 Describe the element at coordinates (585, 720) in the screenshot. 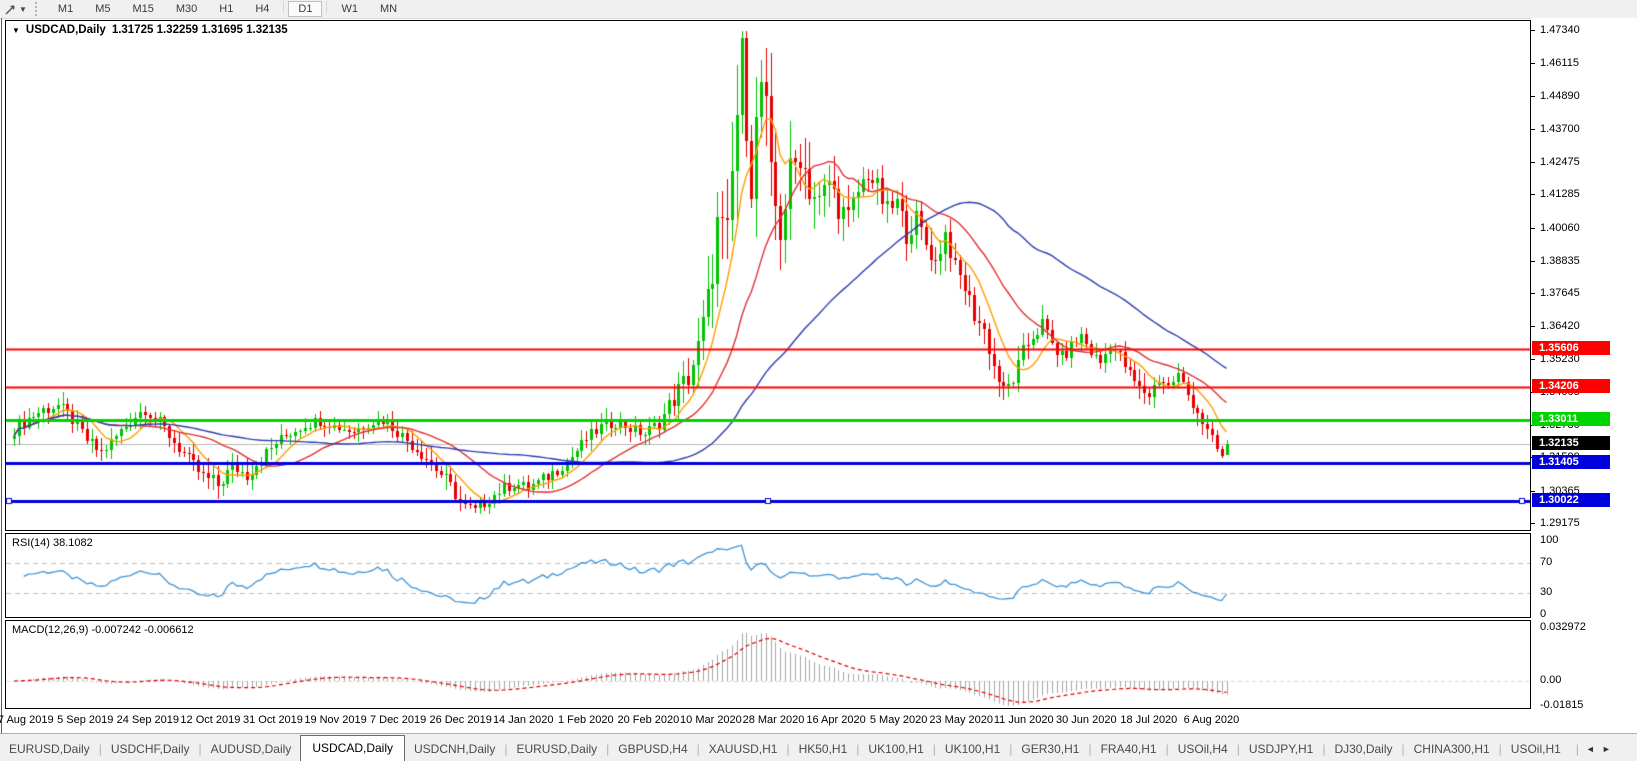

I see `date-axis-label: 1 Feb 2020` at that location.